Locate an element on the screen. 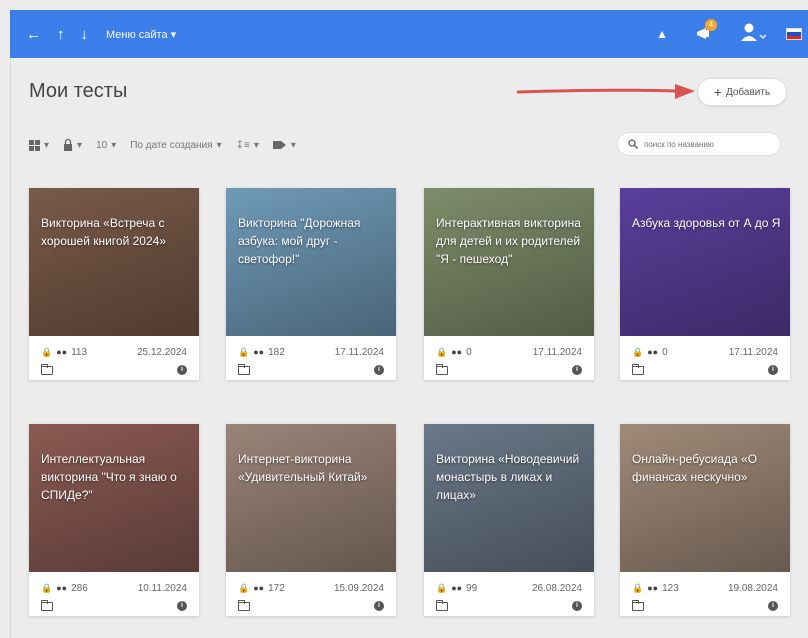 The width and height of the screenshot is (808, 638). sort-label: По дате создания is located at coordinates (171, 145).